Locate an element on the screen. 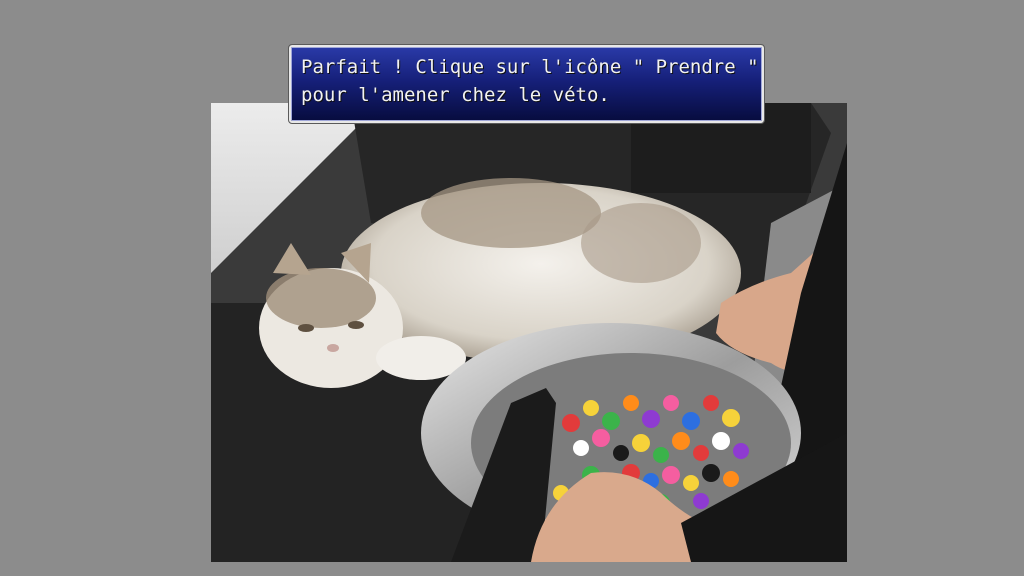 This screenshot has width=1024, height=576. dialog-line-2: pour l'amener chez le véto. is located at coordinates (455, 95).